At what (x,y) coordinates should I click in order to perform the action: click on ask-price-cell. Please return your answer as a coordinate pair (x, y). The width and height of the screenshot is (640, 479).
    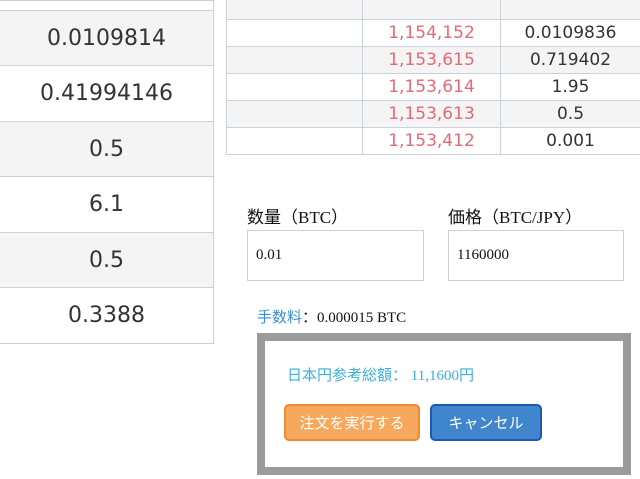
    Looking at the image, I should click on (431, 10).